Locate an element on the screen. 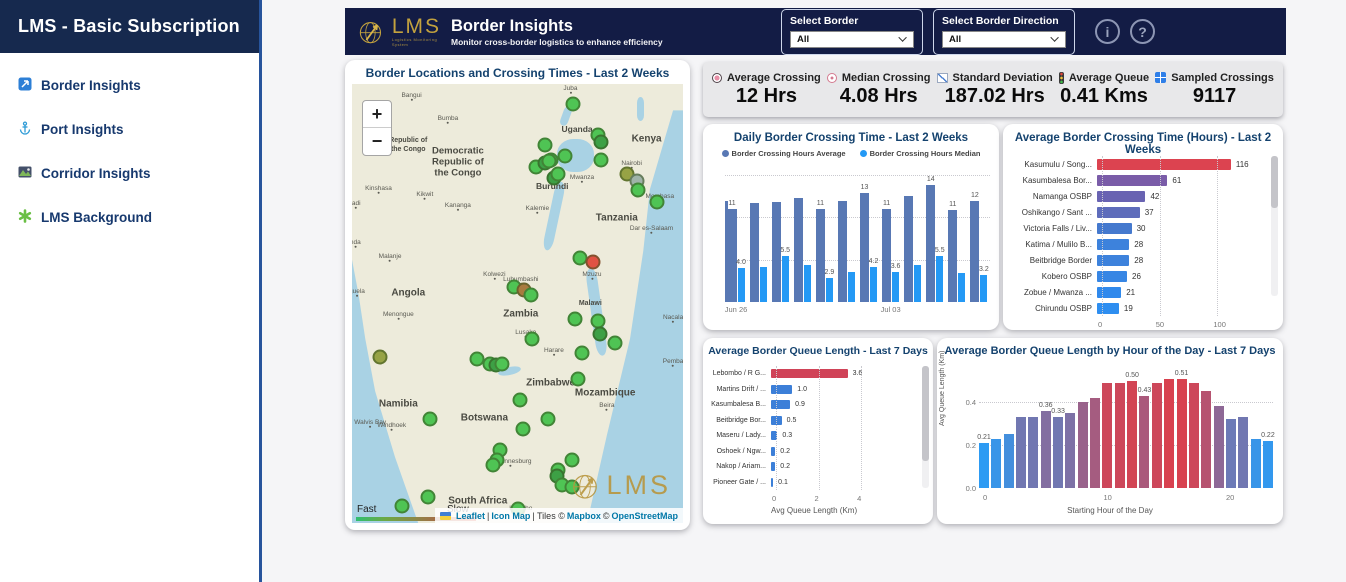 The width and height of the screenshot is (1346, 582). median-bar: 3.2 is located at coordinates (984, 284).